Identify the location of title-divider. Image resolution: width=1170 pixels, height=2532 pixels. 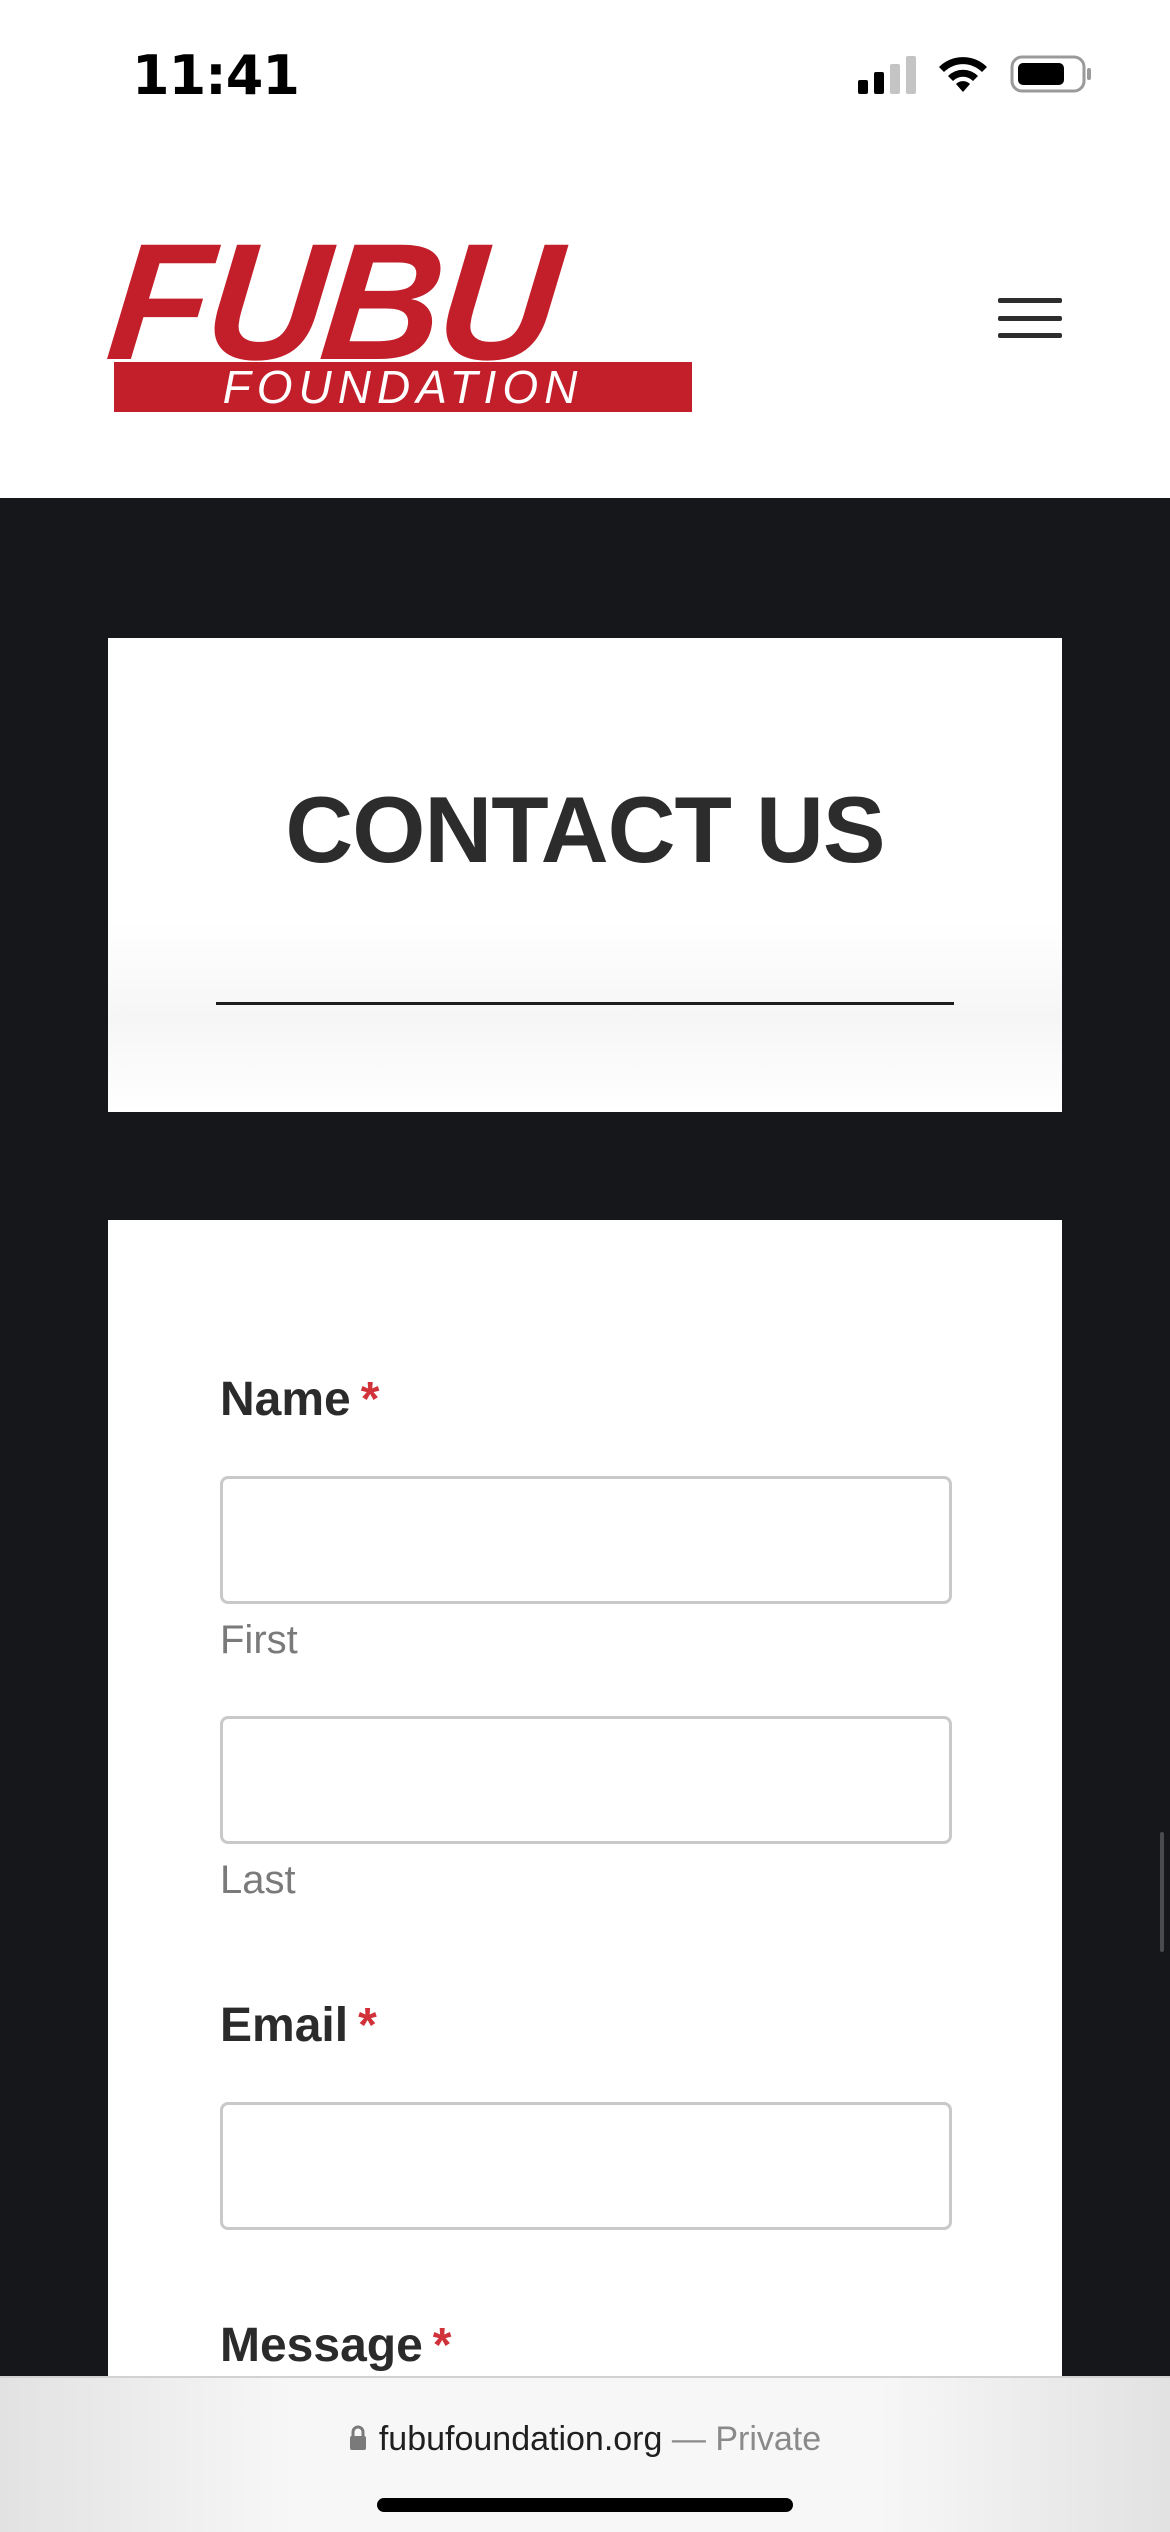
(585, 1003).